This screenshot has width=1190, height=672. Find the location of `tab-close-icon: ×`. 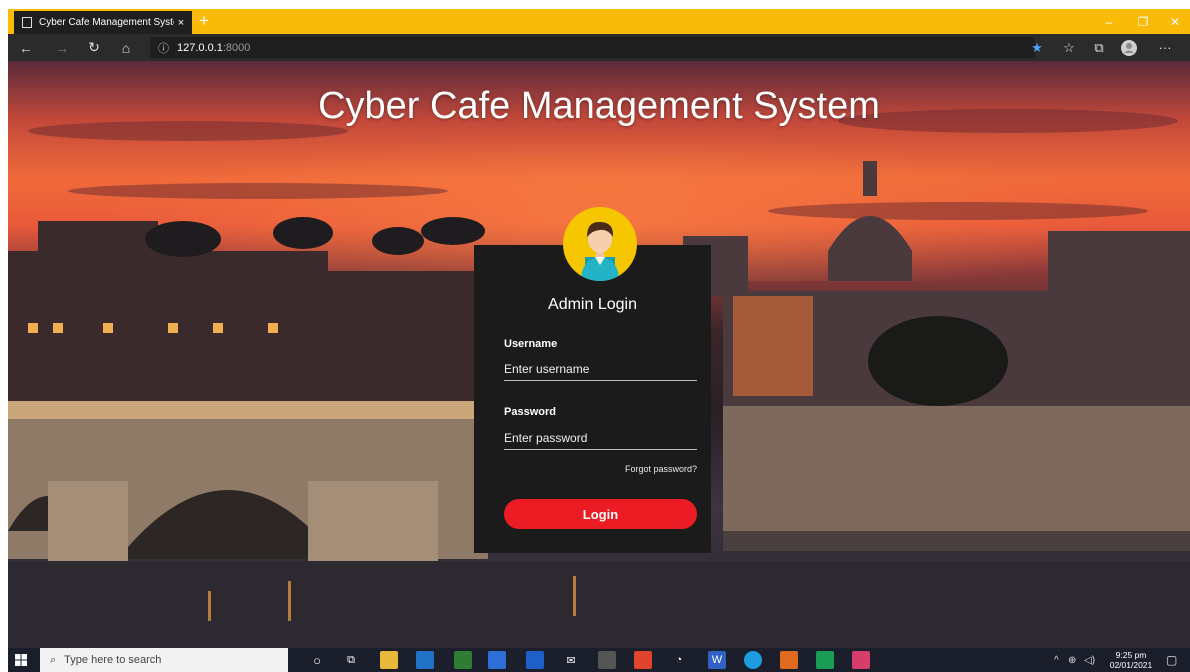

tab-close-icon: × is located at coordinates (181, 23).